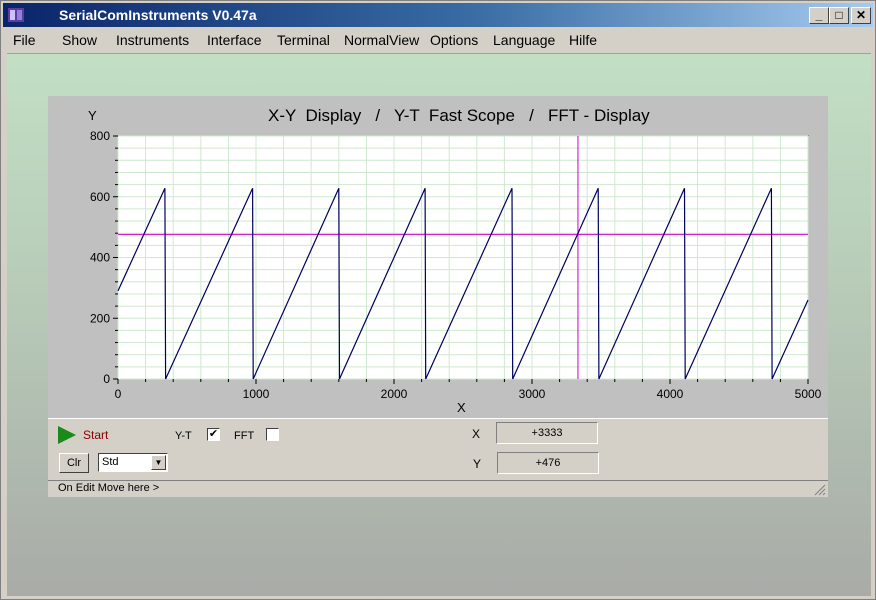 This screenshot has height=600, width=876. Describe the element at coordinates (476, 434) in the screenshot. I see `x-readout-label: X` at that location.